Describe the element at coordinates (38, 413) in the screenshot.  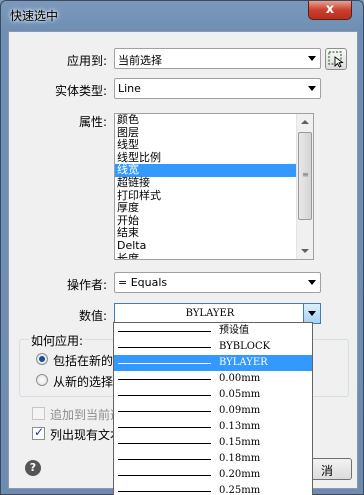
I see `append-checkbox` at that location.